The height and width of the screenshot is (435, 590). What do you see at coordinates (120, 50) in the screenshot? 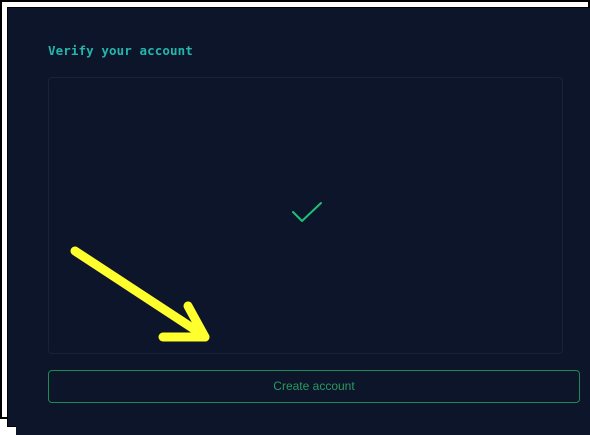
I see `panel-title: Verify your account` at bounding box center [120, 50].